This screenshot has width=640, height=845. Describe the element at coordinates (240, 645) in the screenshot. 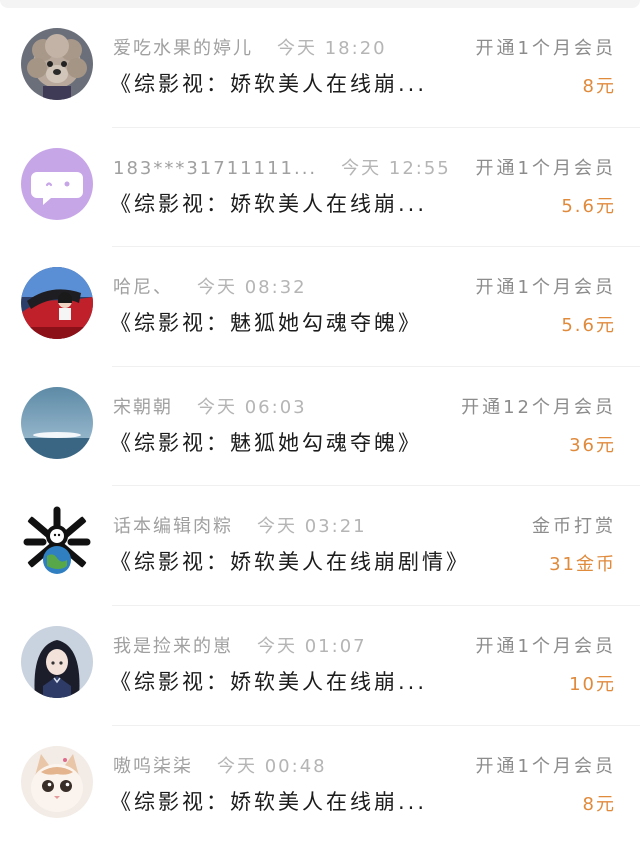

I see `user-name: 我是捡来的崽 今天 01:07` at that location.